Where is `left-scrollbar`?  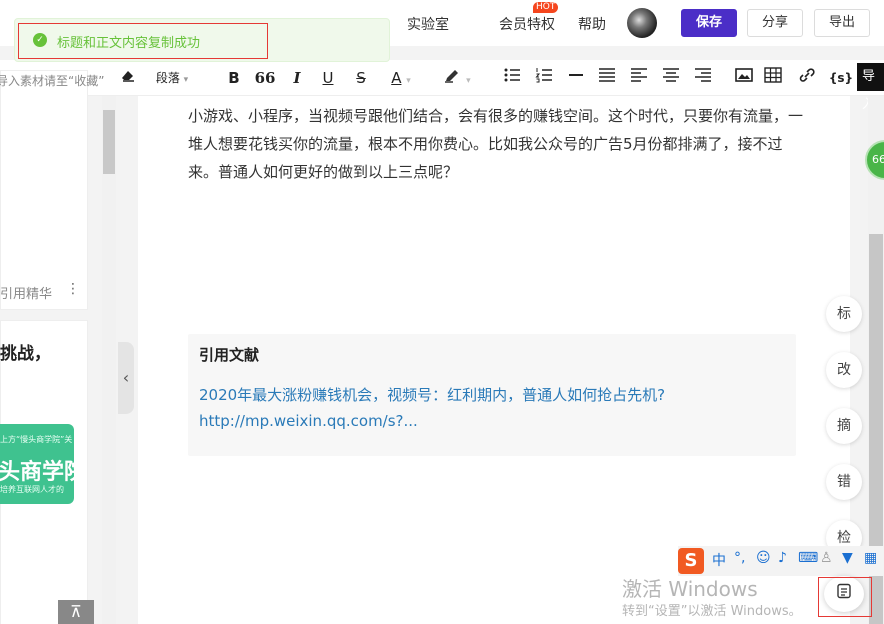 left-scrollbar is located at coordinates (109, 360).